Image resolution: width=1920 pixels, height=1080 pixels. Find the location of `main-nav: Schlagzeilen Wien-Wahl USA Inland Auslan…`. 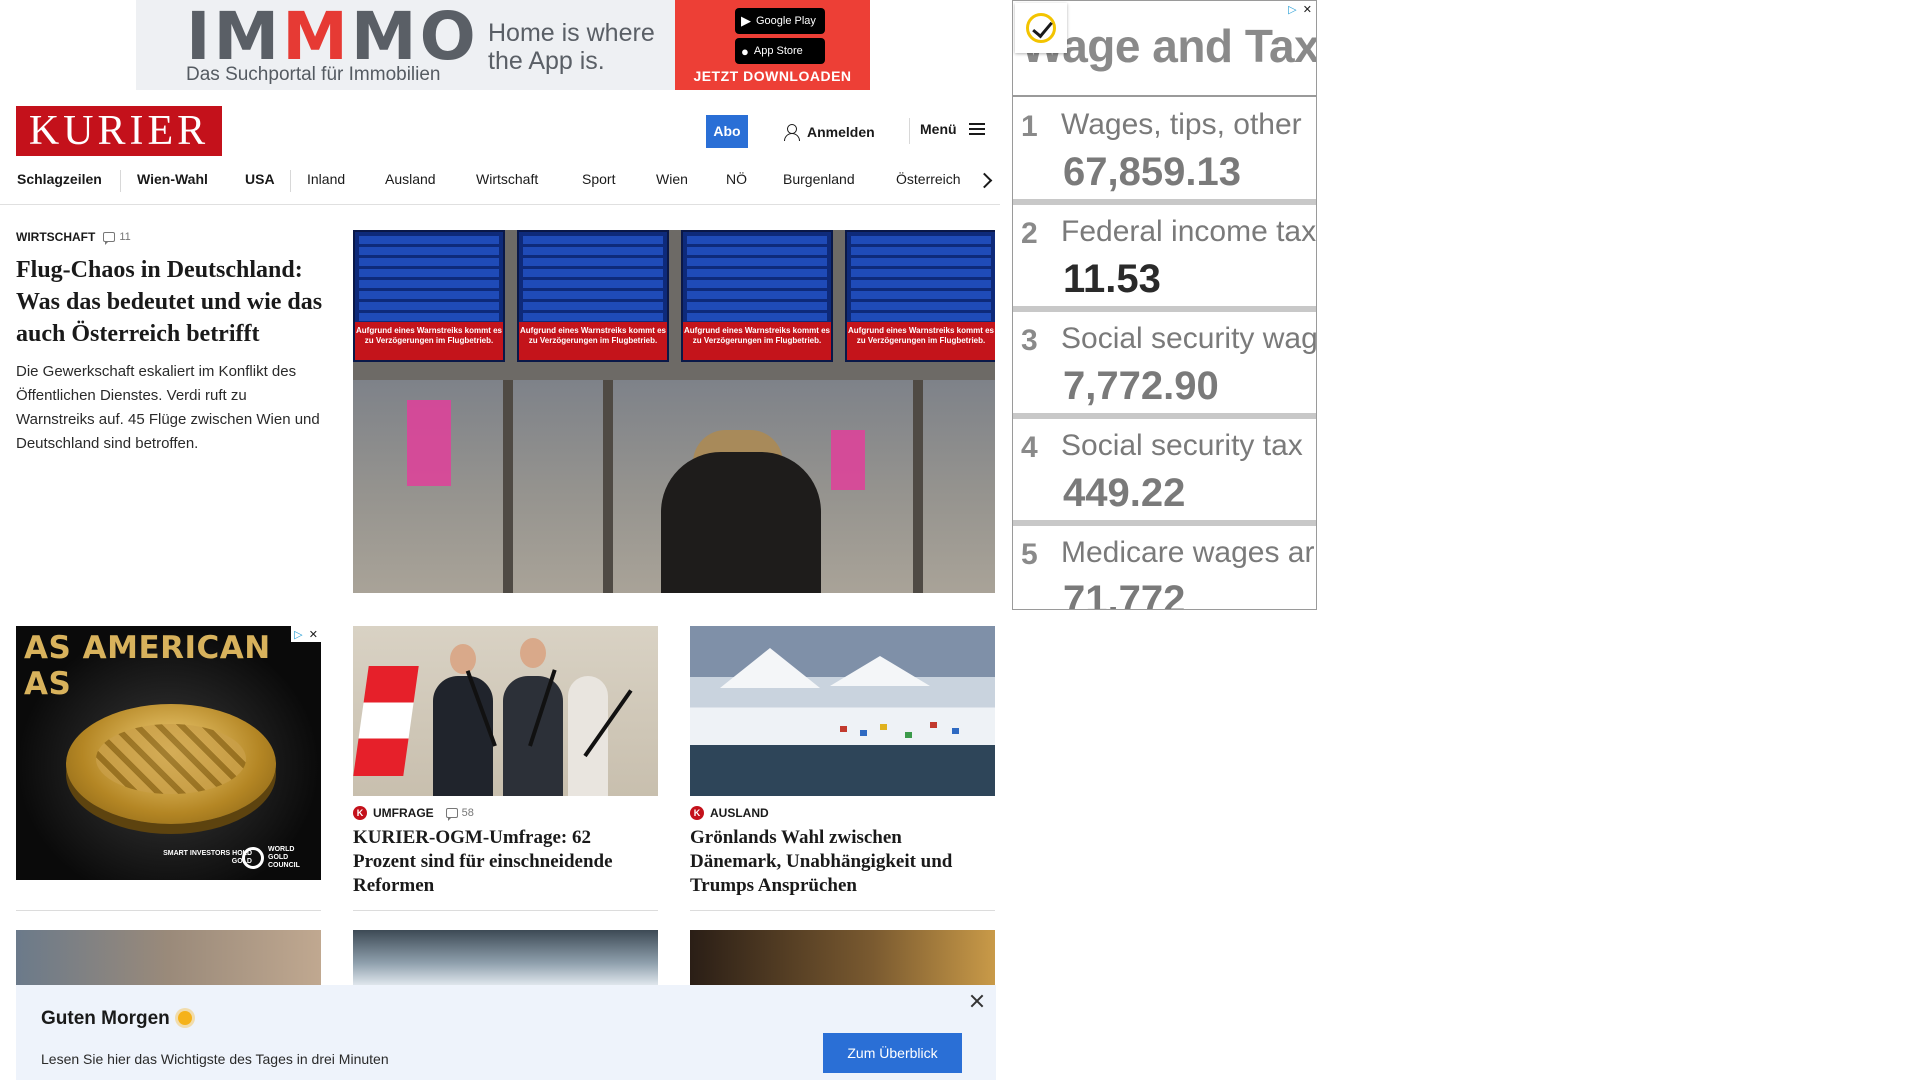

main-nav: Schlagzeilen Wien-Wahl USA Inland Auslan… is located at coordinates (500, 185).